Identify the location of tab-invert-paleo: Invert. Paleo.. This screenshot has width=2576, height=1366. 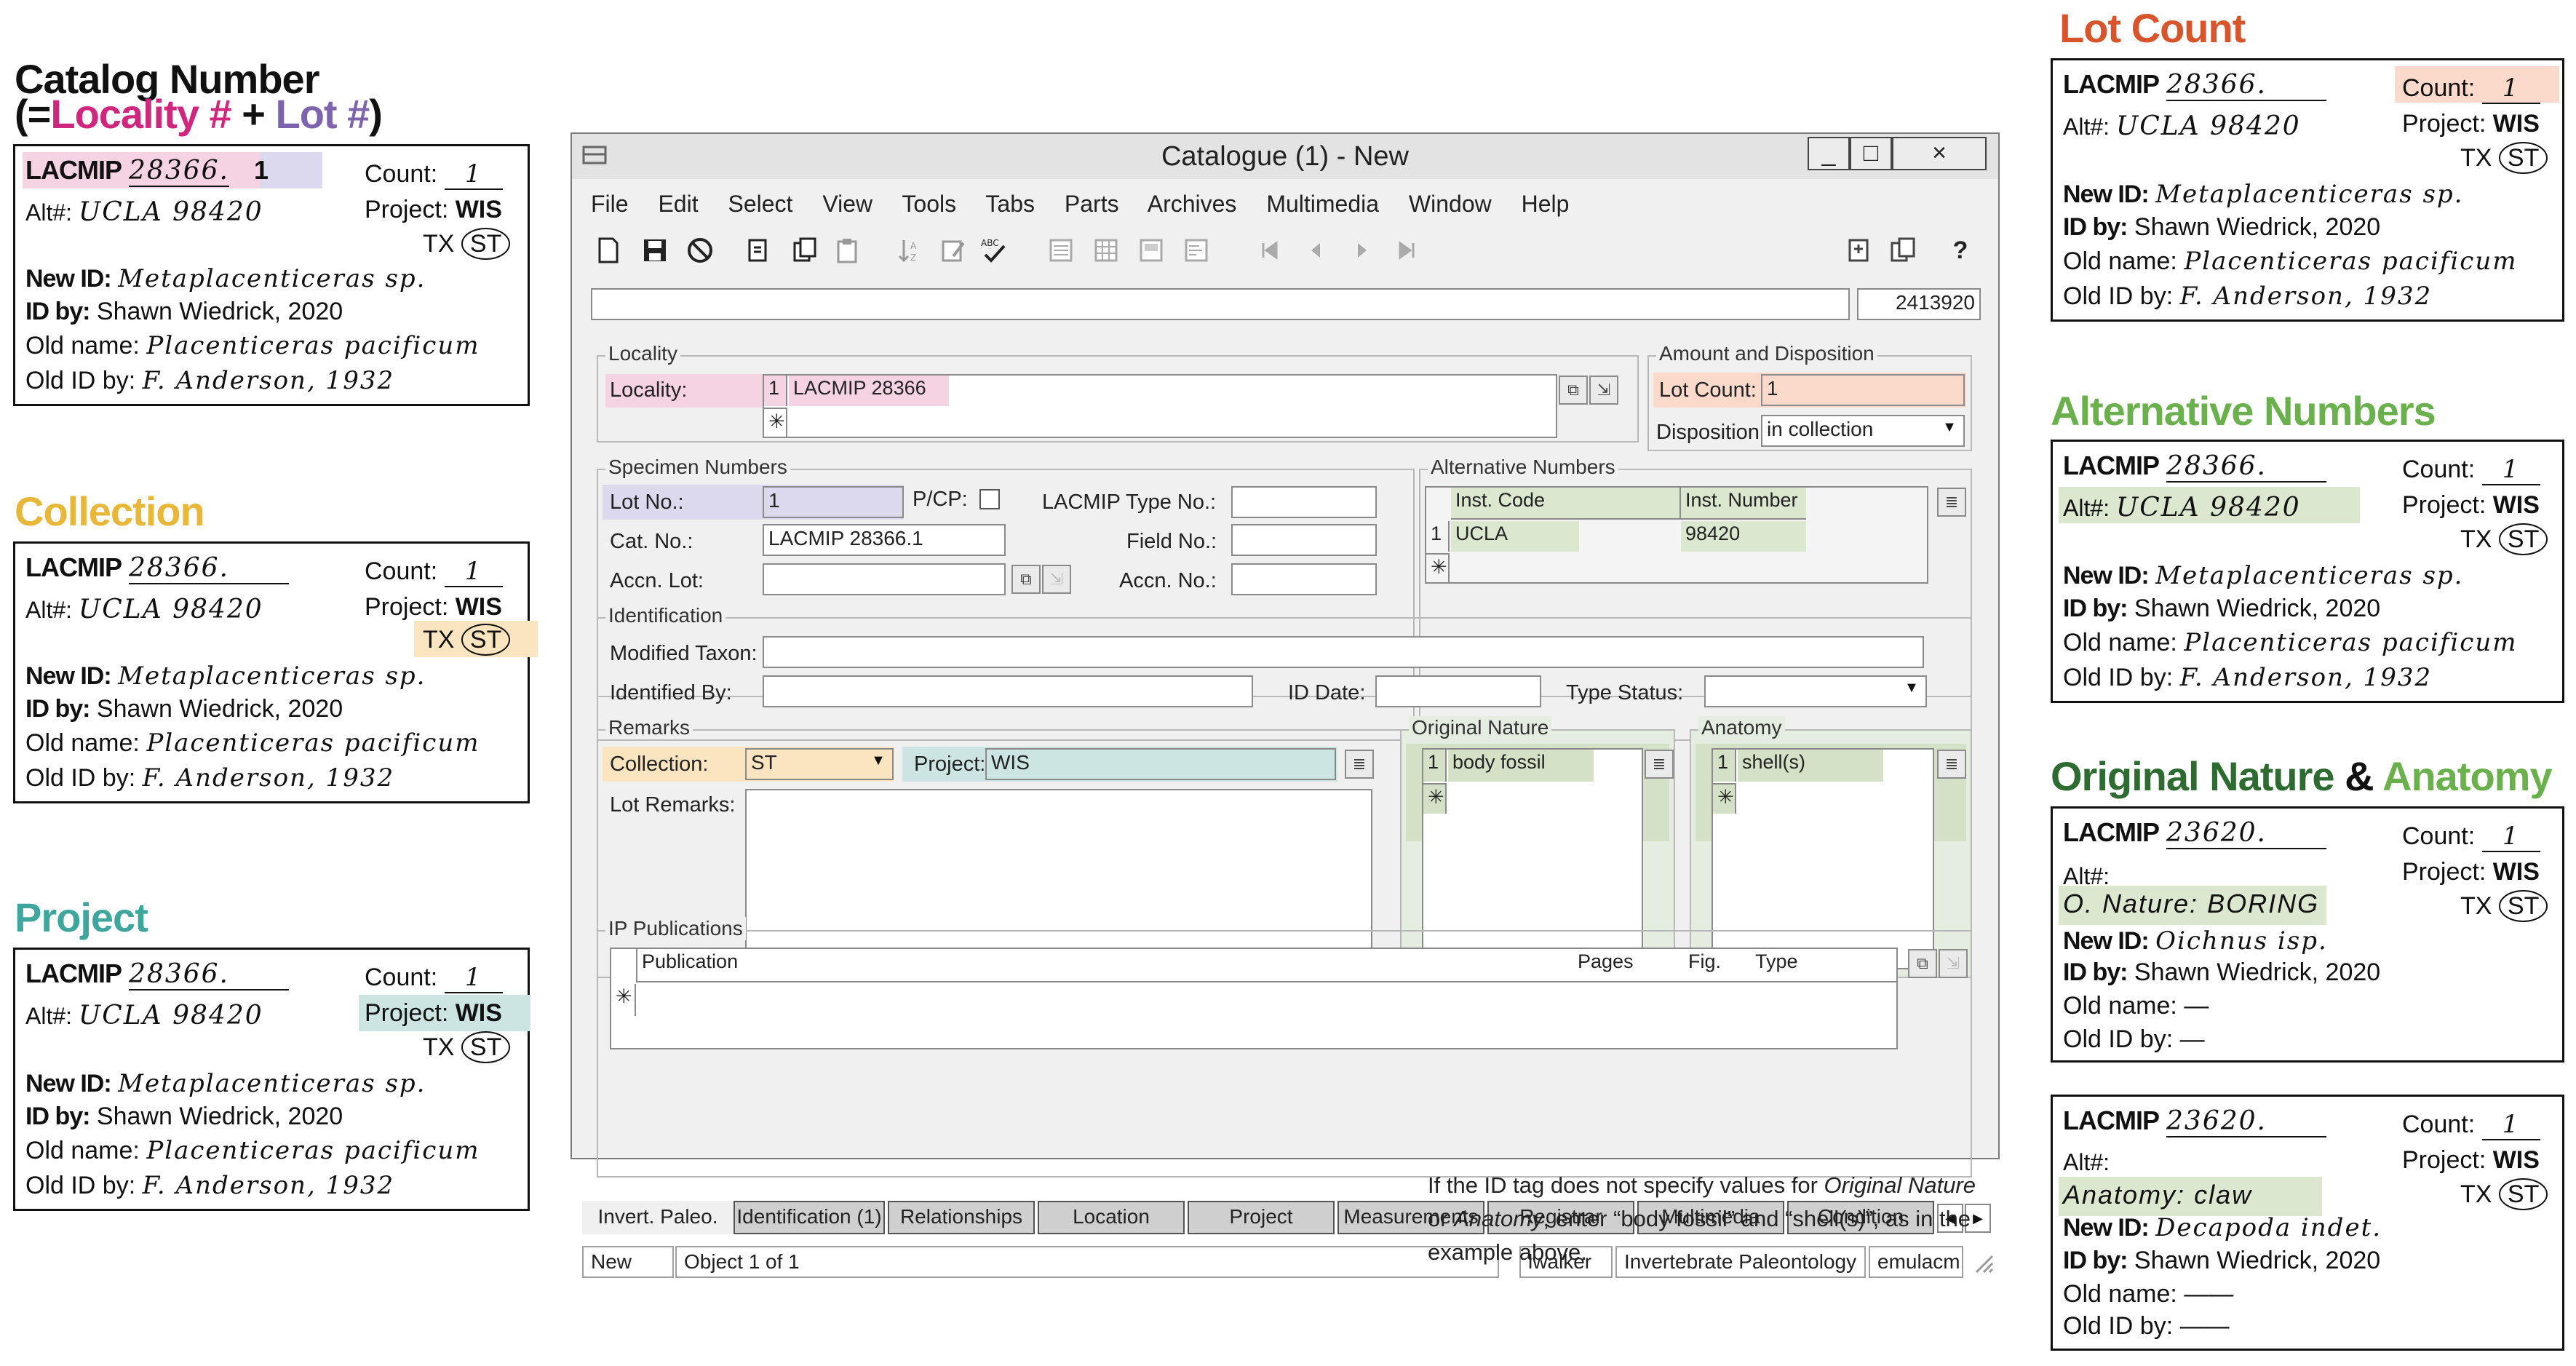
(658, 1217).